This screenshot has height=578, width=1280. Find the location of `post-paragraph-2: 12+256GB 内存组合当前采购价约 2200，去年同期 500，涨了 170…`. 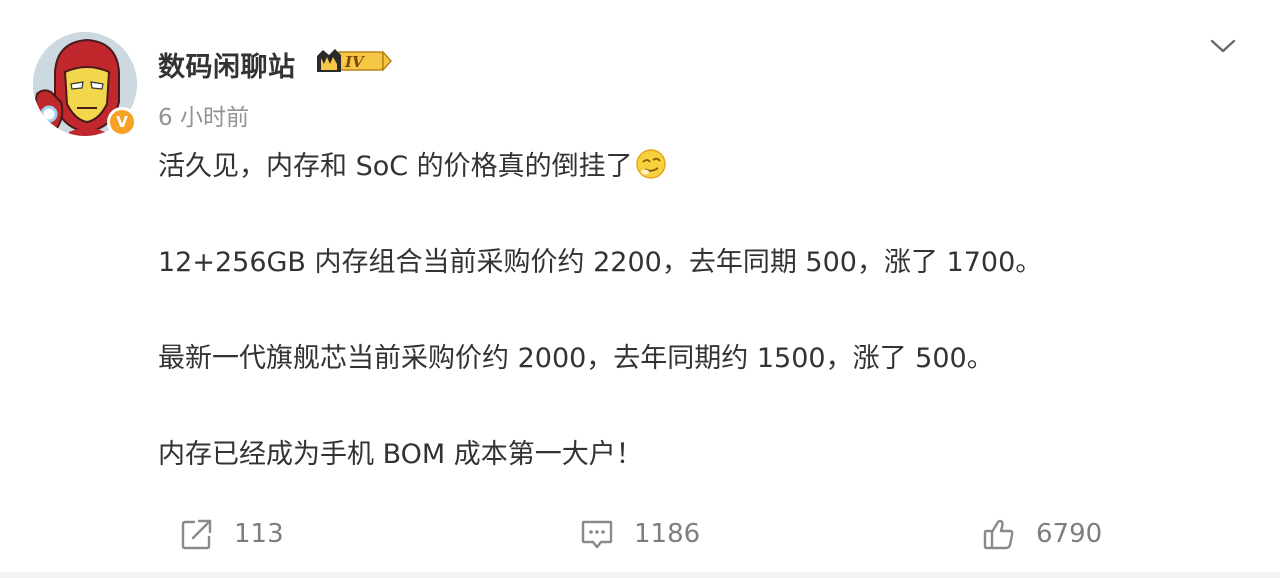

post-paragraph-2: 12+256GB 内存组合当前采购价约 2200，去年同期 500，涨了 170… is located at coordinates (600, 262).